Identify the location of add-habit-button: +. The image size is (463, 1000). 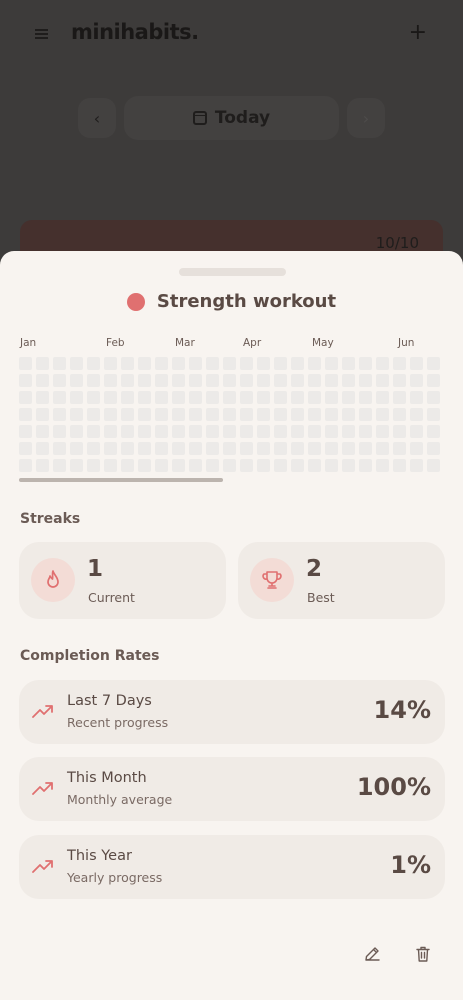
(418, 32).